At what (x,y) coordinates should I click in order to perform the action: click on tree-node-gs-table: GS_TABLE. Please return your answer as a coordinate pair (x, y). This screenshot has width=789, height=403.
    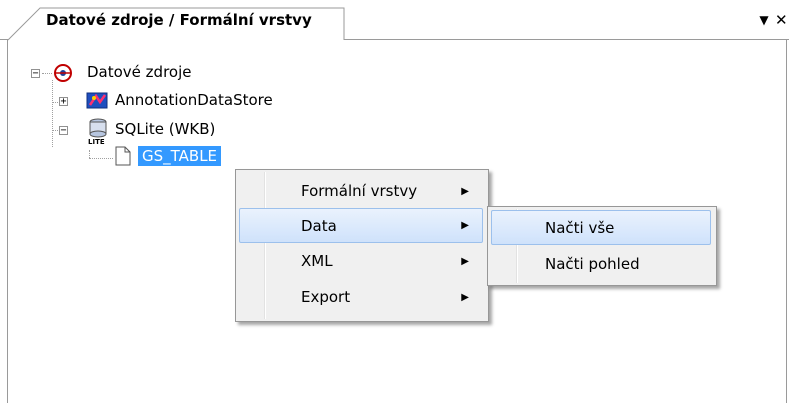
    Looking at the image, I should click on (180, 156).